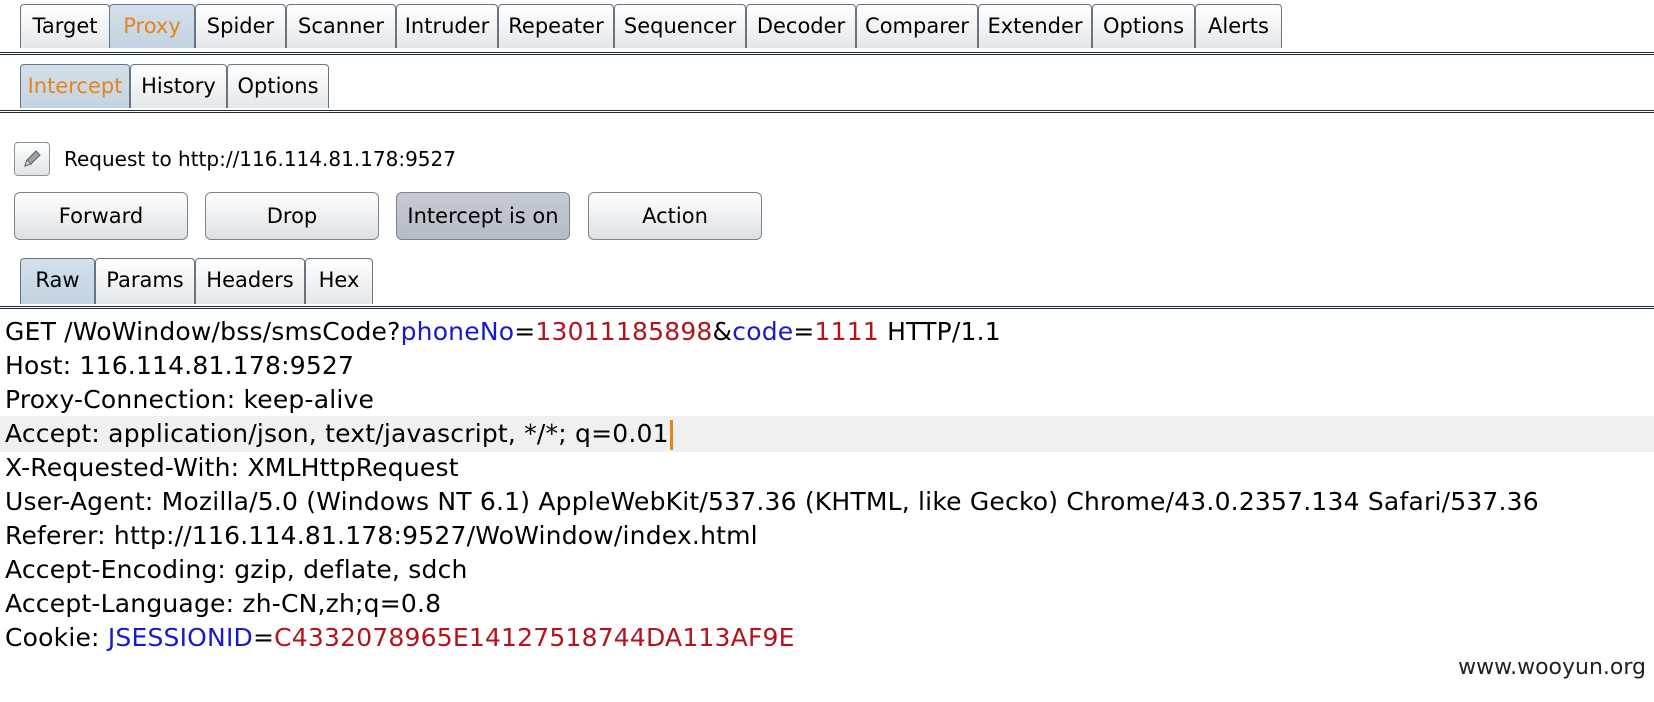 Image resolution: width=1654 pixels, height=702 pixels. Describe the element at coordinates (801, 26) in the screenshot. I see `tab-decoder: Decoder` at that location.